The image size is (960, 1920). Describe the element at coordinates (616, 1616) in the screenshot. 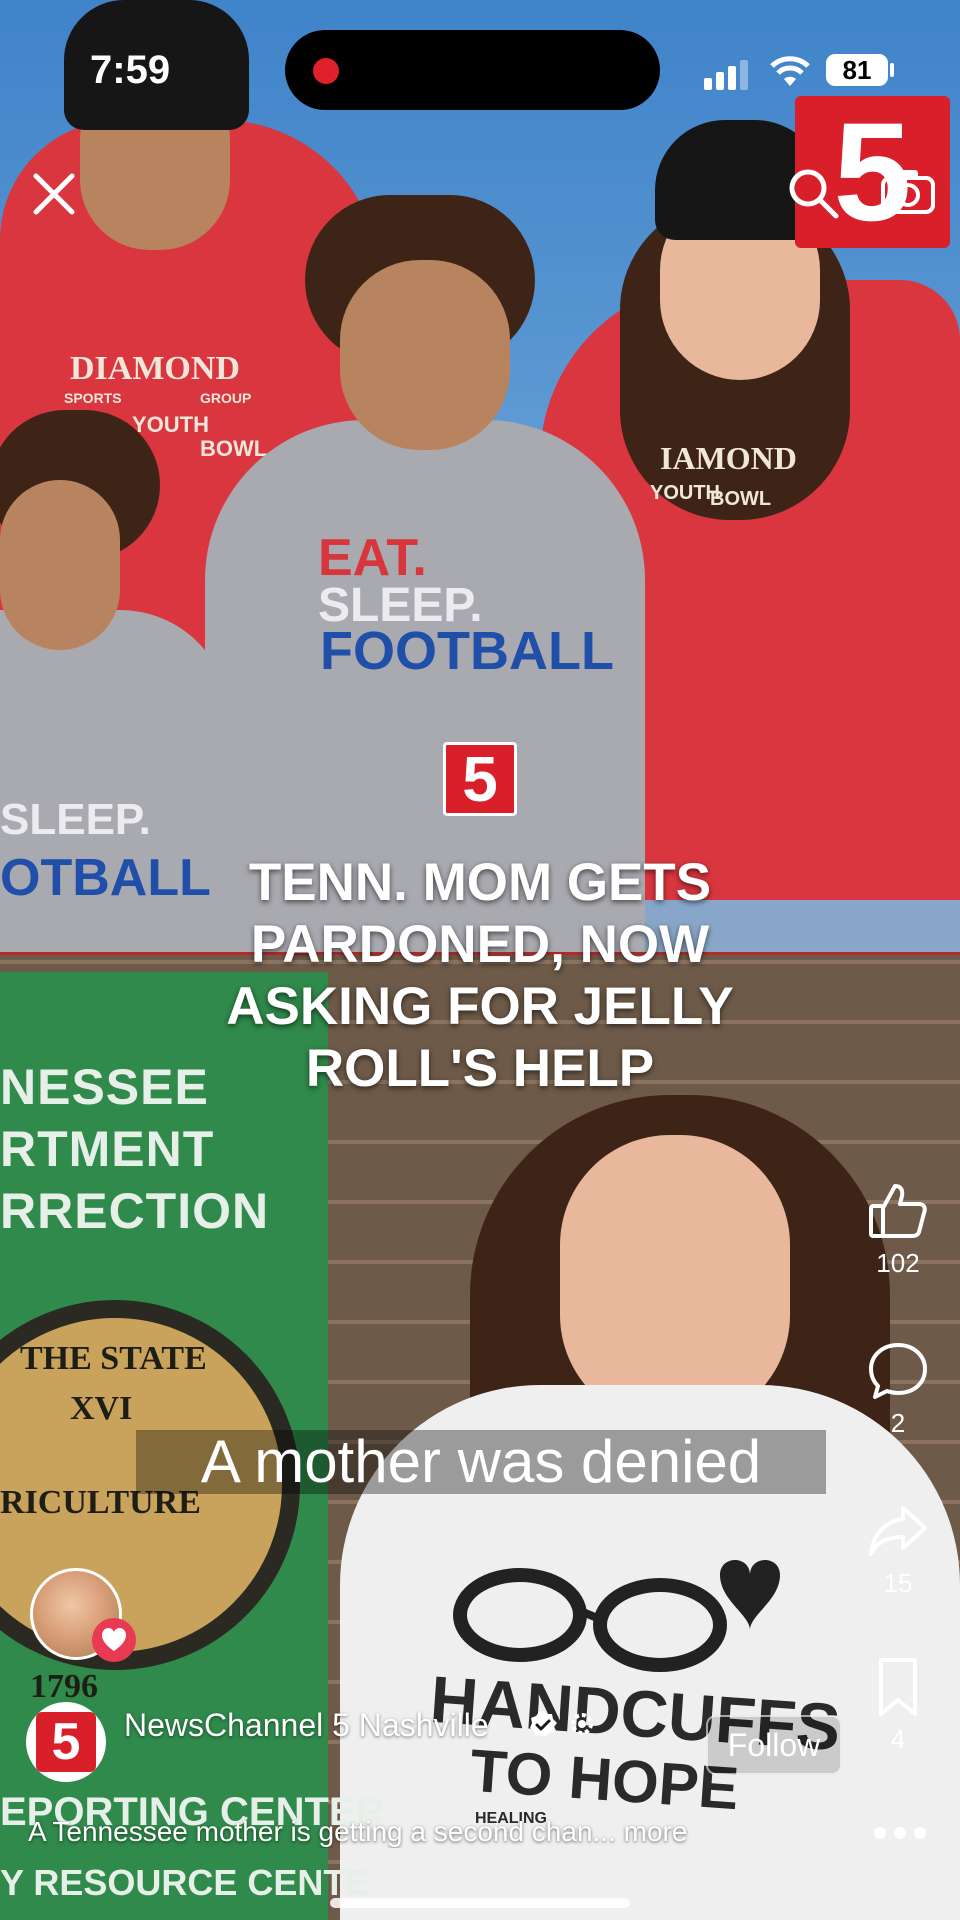

I see `handcuffs-graphic` at that location.